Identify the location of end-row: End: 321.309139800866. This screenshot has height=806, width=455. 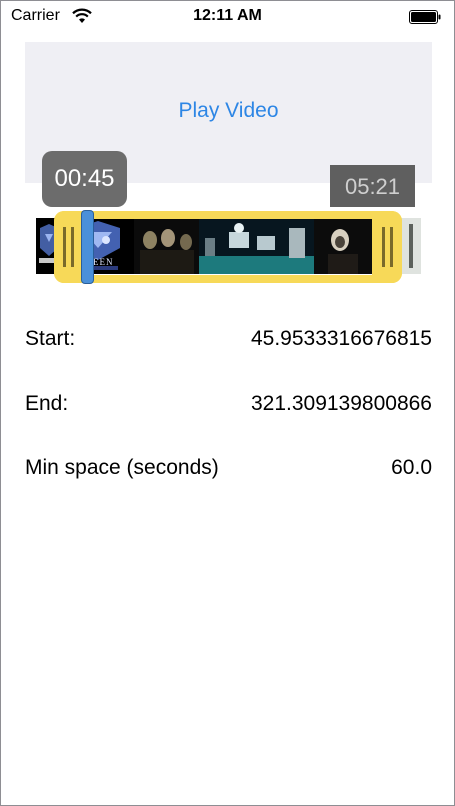
(228, 407).